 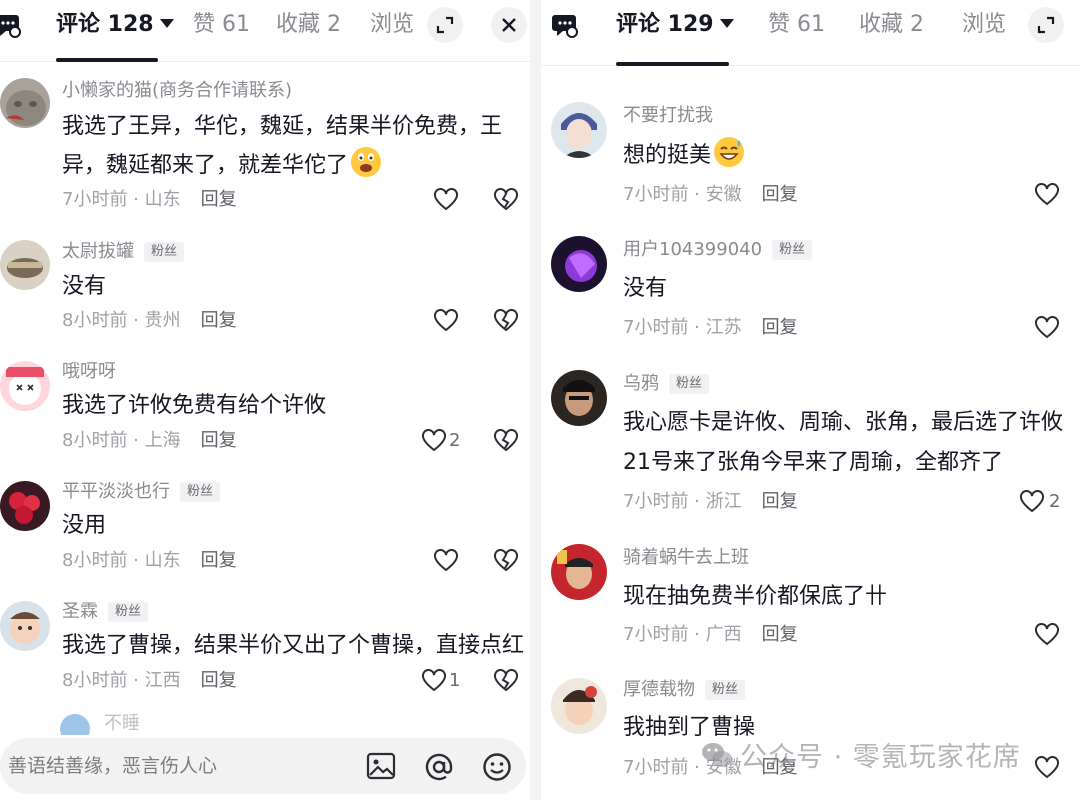 What do you see at coordinates (265, 31) in the screenshot?
I see `comment-header: 评论 128 赞 61 收藏 2 浏览` at bounding box center [265, 31].